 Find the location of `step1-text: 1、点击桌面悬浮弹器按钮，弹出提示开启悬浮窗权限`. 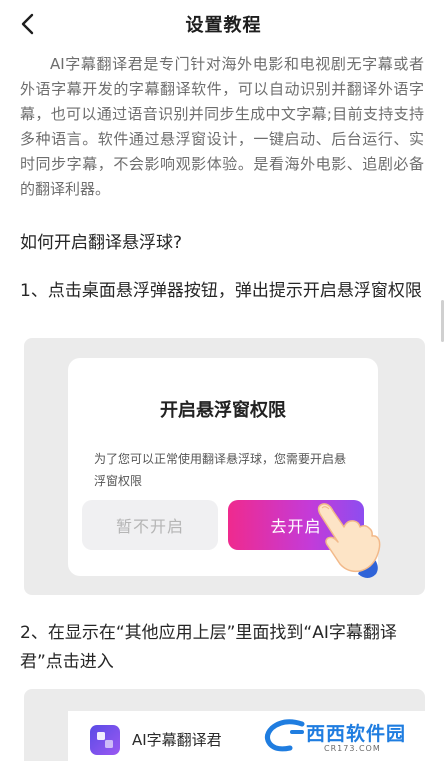

step1-text: 1、点击桌面悬浮弹器按钮，弹出提示开启悬浮窗权限 is located at coordinates (221, 291).